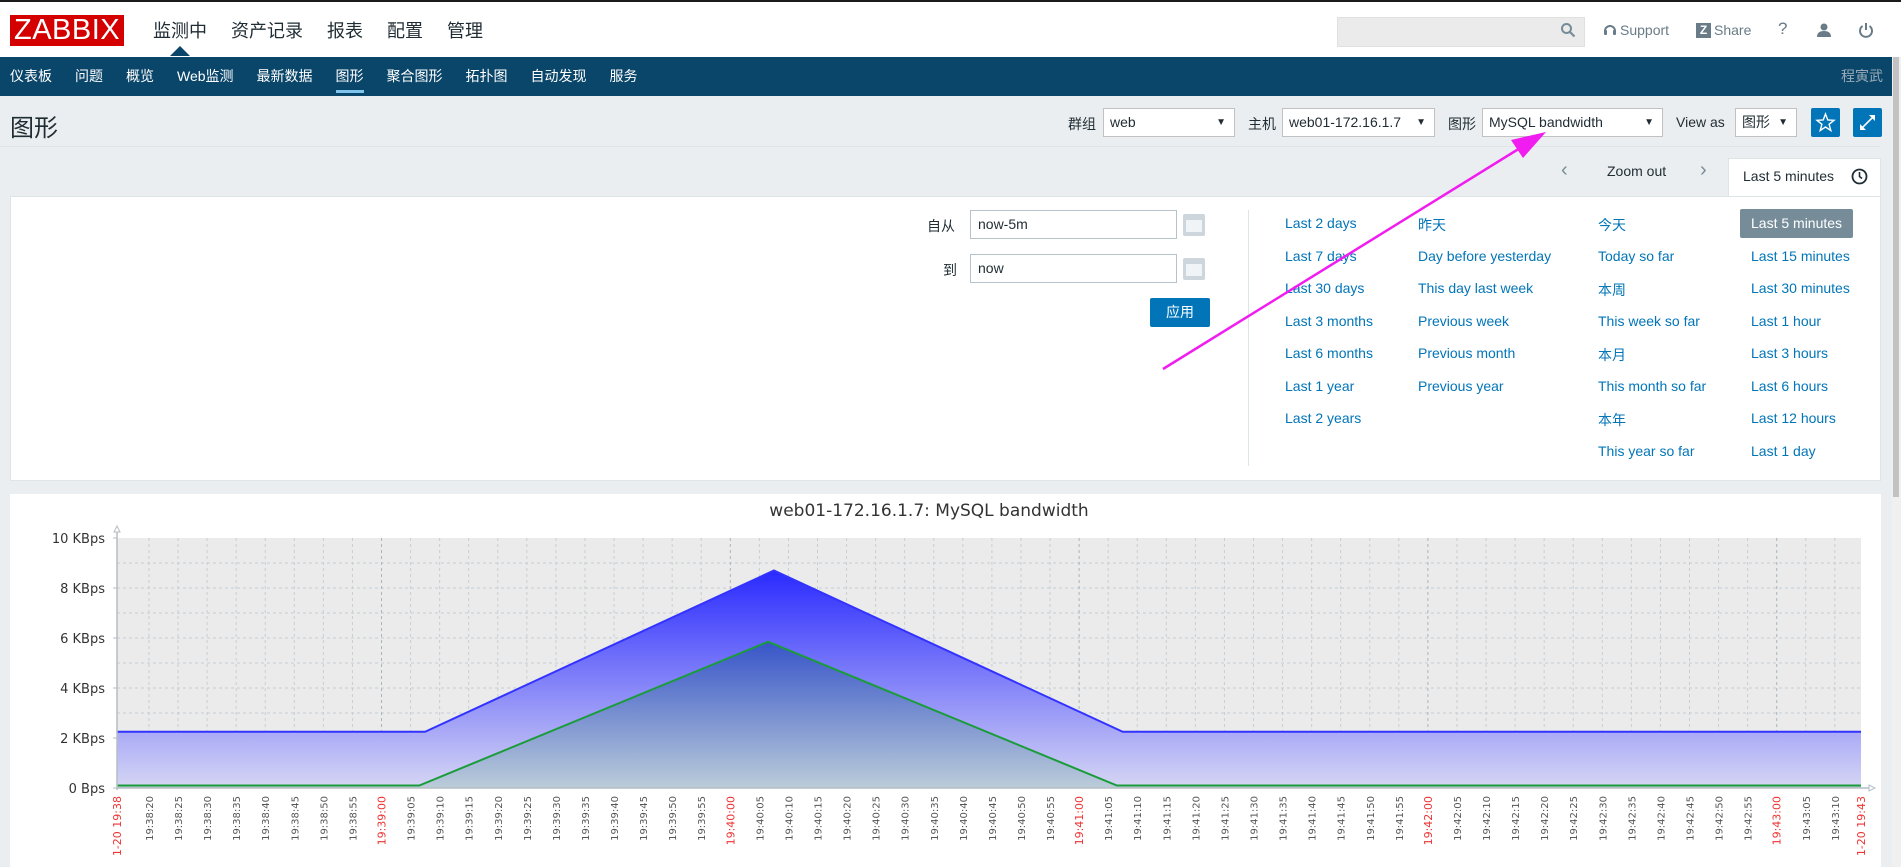 This screenshot has width=1901, height=867. What do you see at coordinates (465, 30) in the screenshot?
I see `top-menu-administration: 管理` at bounding box center [465, 30].